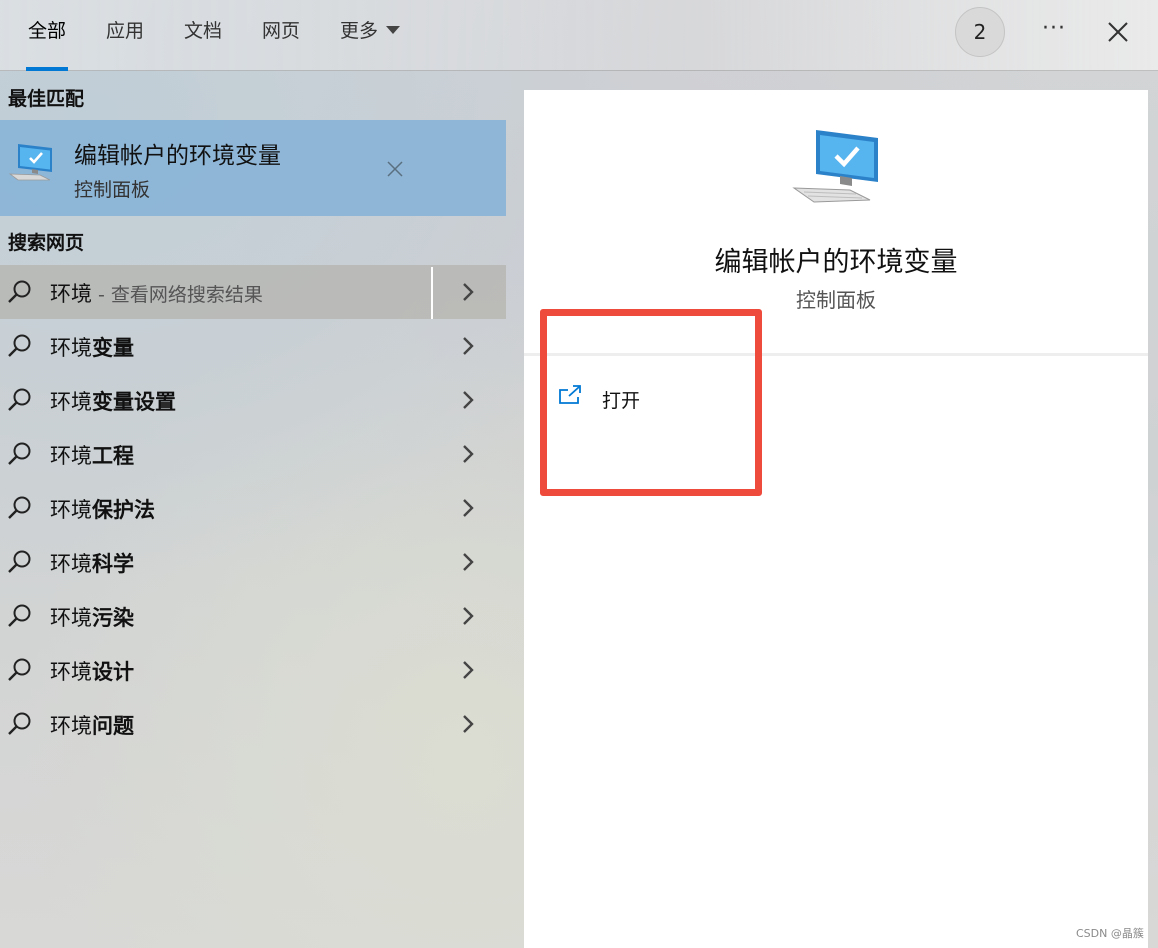 The height and width of the screenshot is (948, 1158). What do you see at coordinates (253, 346) in the screenshot?
I see `search-result-row: 环境变量` at bounding box center [253, 346].